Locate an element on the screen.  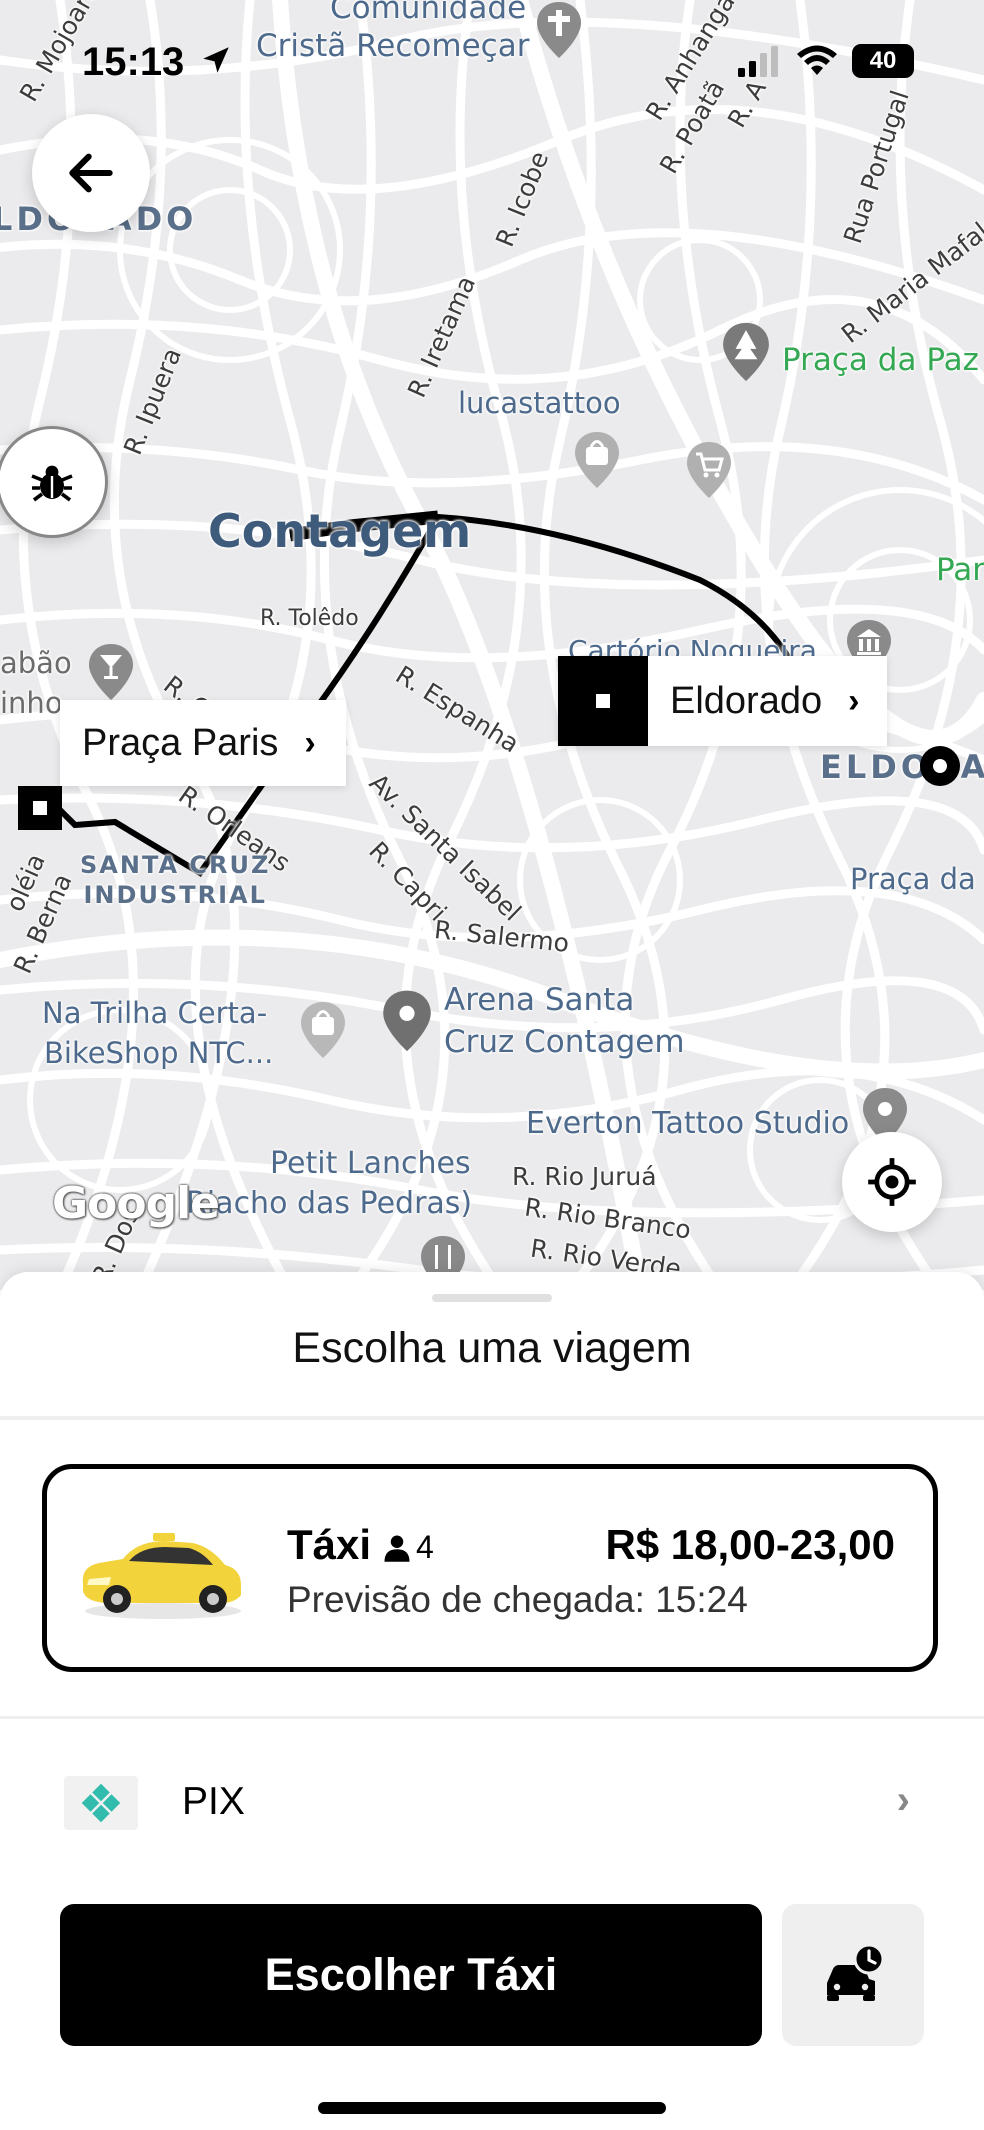
street-label: R. Rio Juruá is located at coordinates (584, 1176).